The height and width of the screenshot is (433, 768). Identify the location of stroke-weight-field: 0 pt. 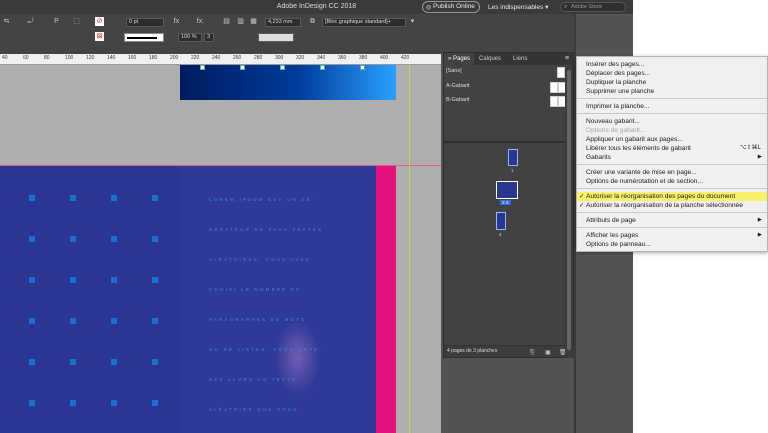
(145, 22).